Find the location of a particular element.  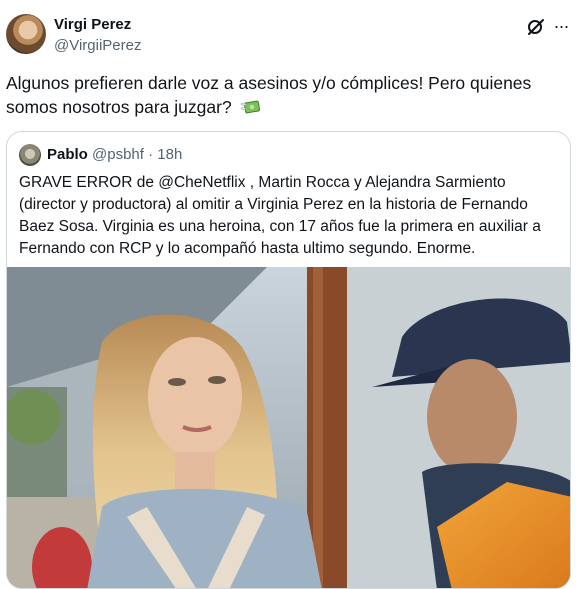

quoted-author-avatar is located at coordinates (30, 155).